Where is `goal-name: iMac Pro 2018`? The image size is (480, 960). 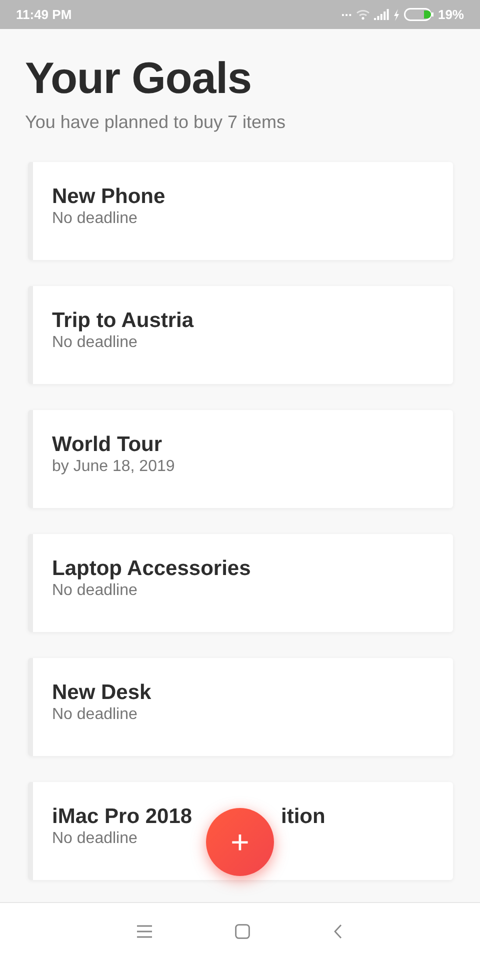 goal-name: iMac Pro 2018 is located at coordinates (122, 817).